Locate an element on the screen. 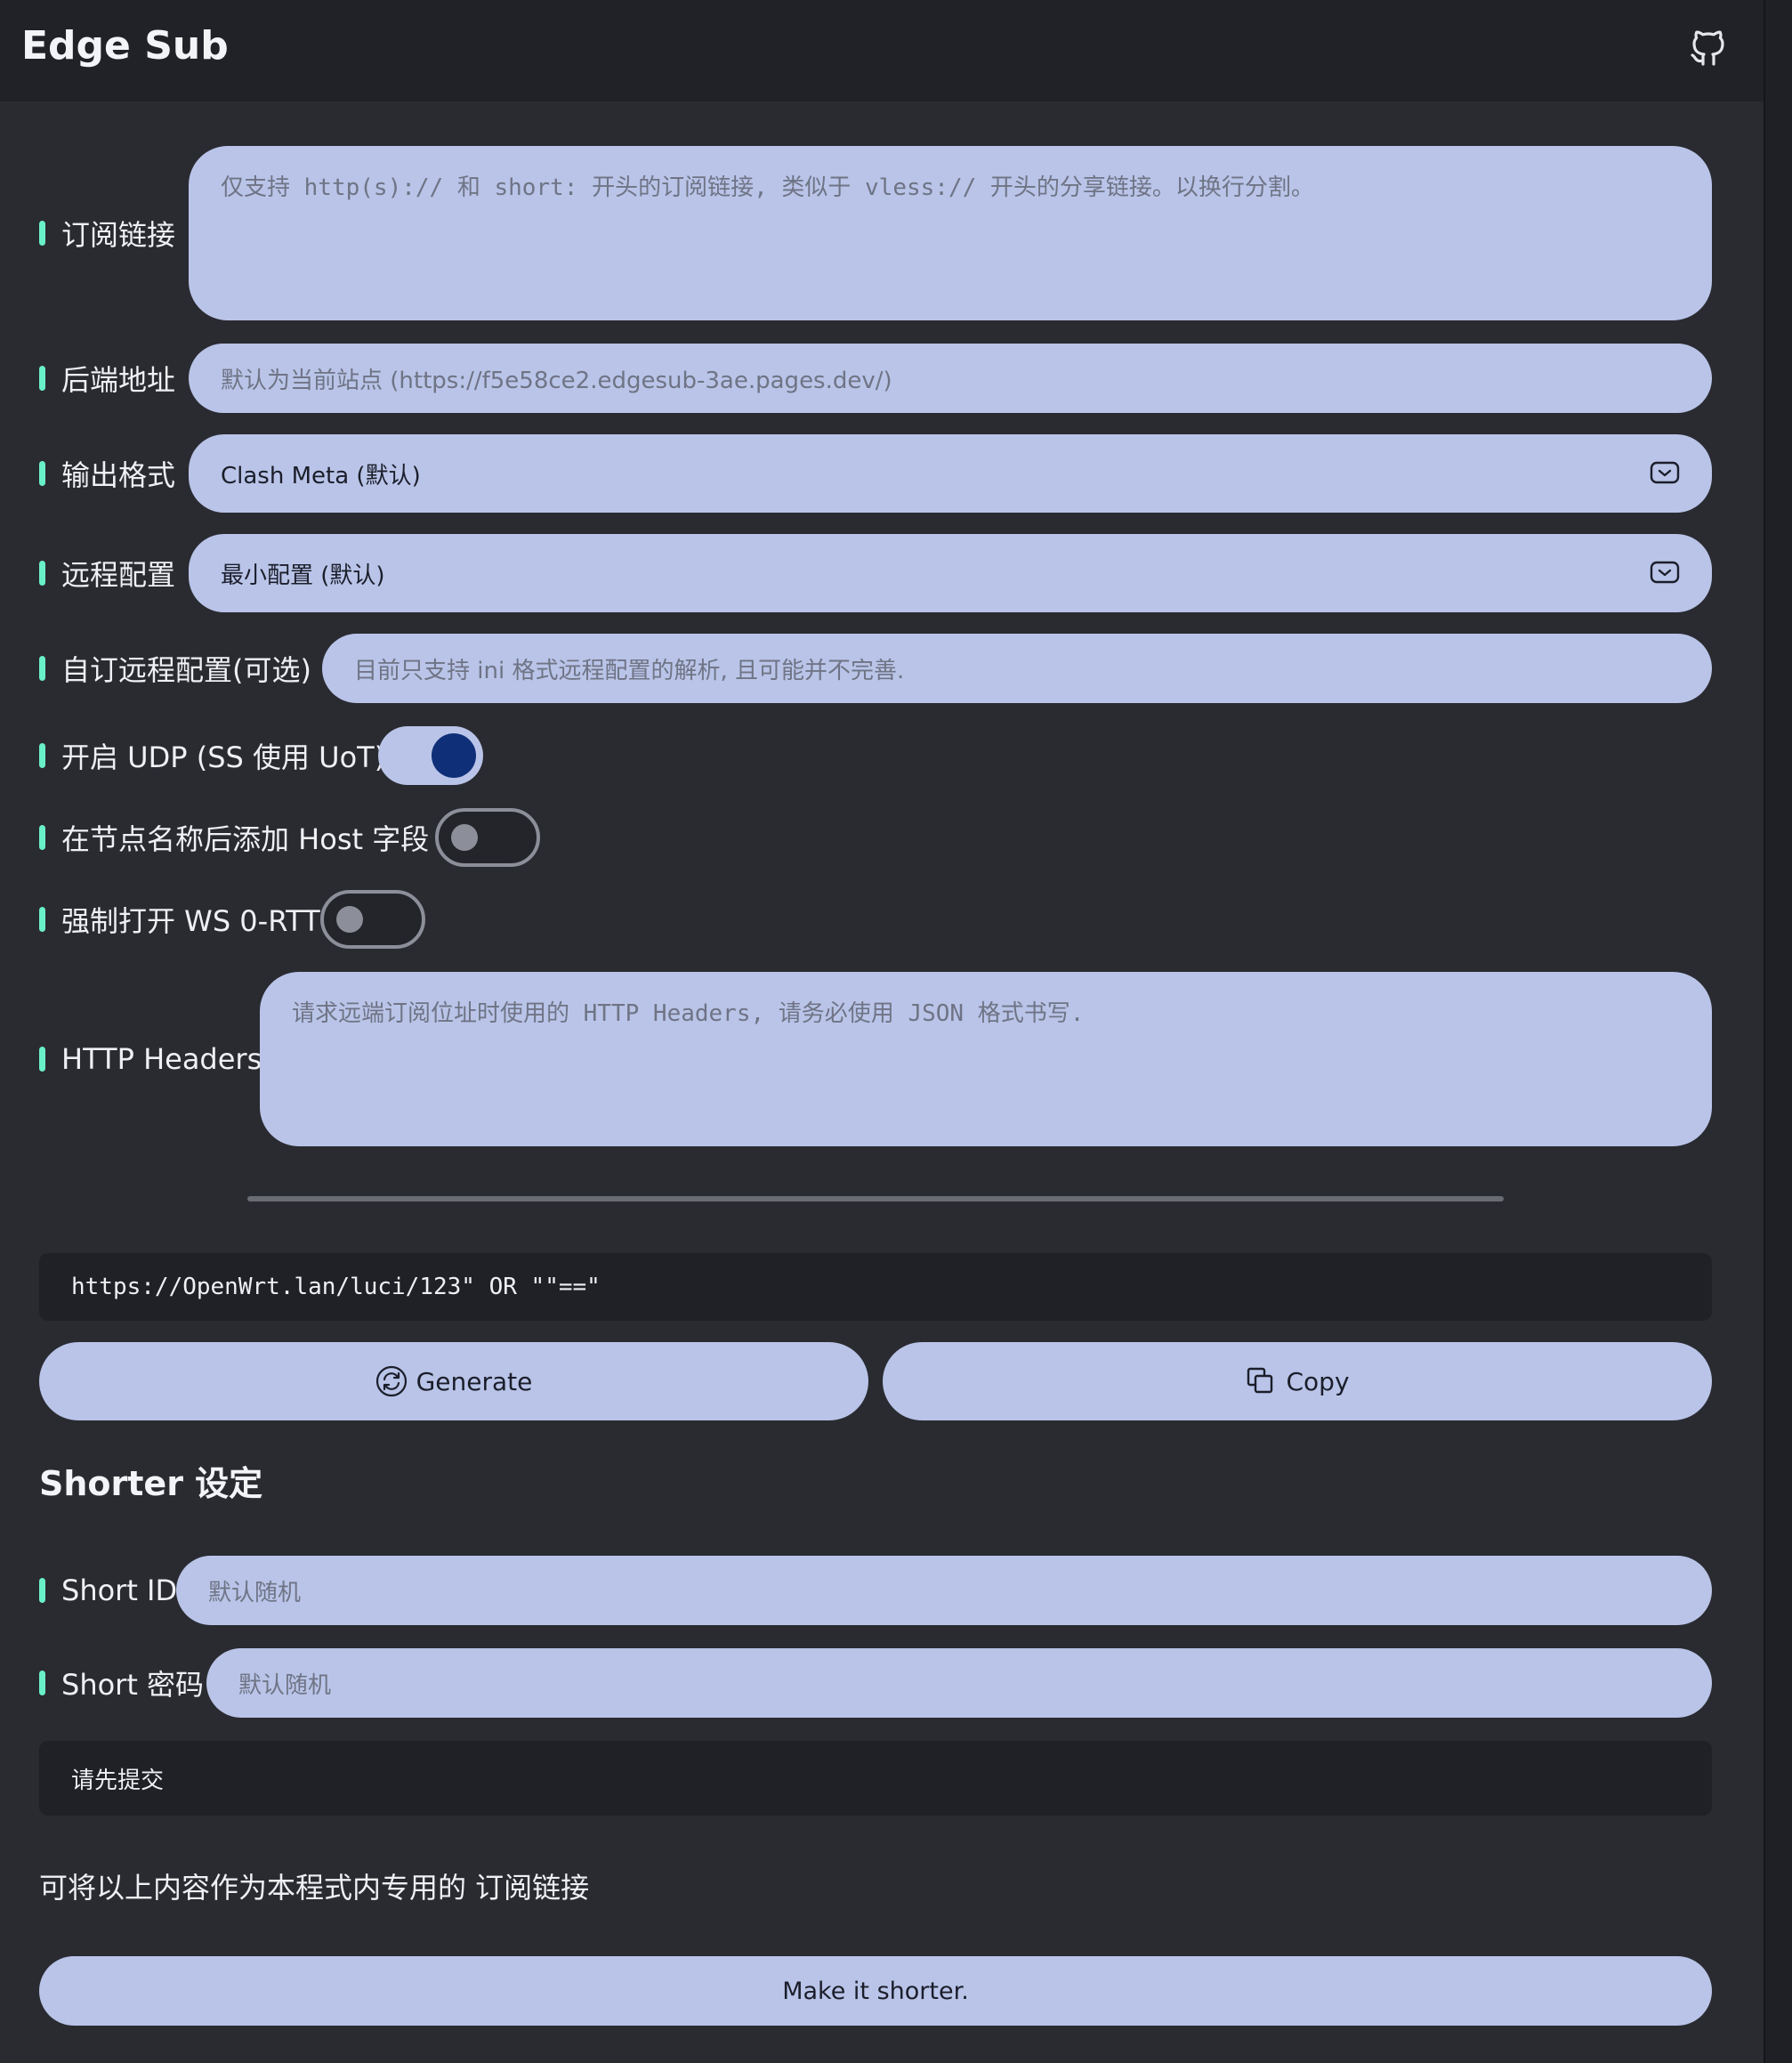 The image size is (1792, 2063). short-password-label: Short 密码 is located at coordinates (121, 1683).